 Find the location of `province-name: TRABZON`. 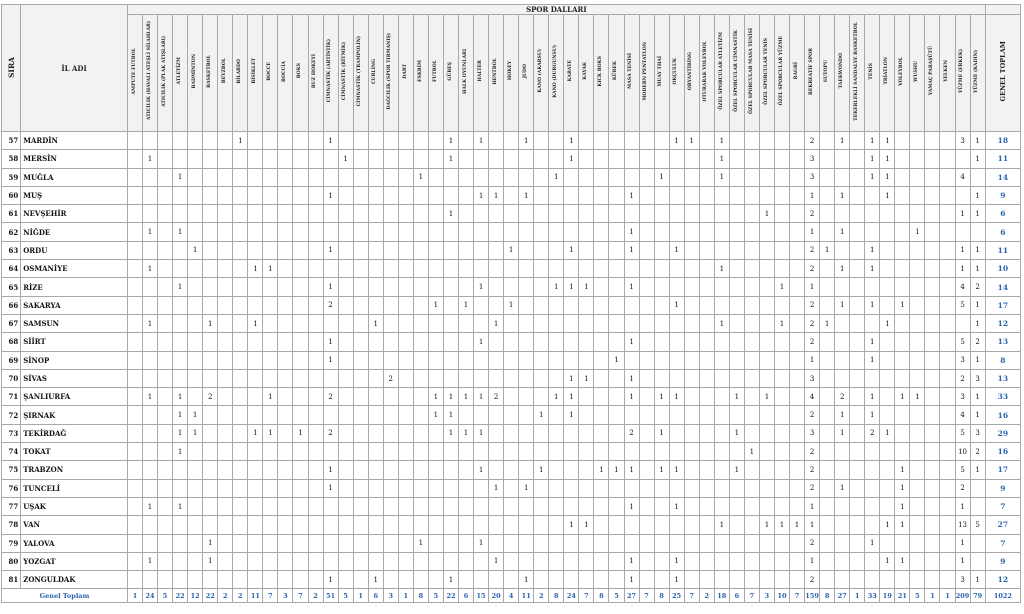

province-name: TRABZON is located at coordinates (74, 470).